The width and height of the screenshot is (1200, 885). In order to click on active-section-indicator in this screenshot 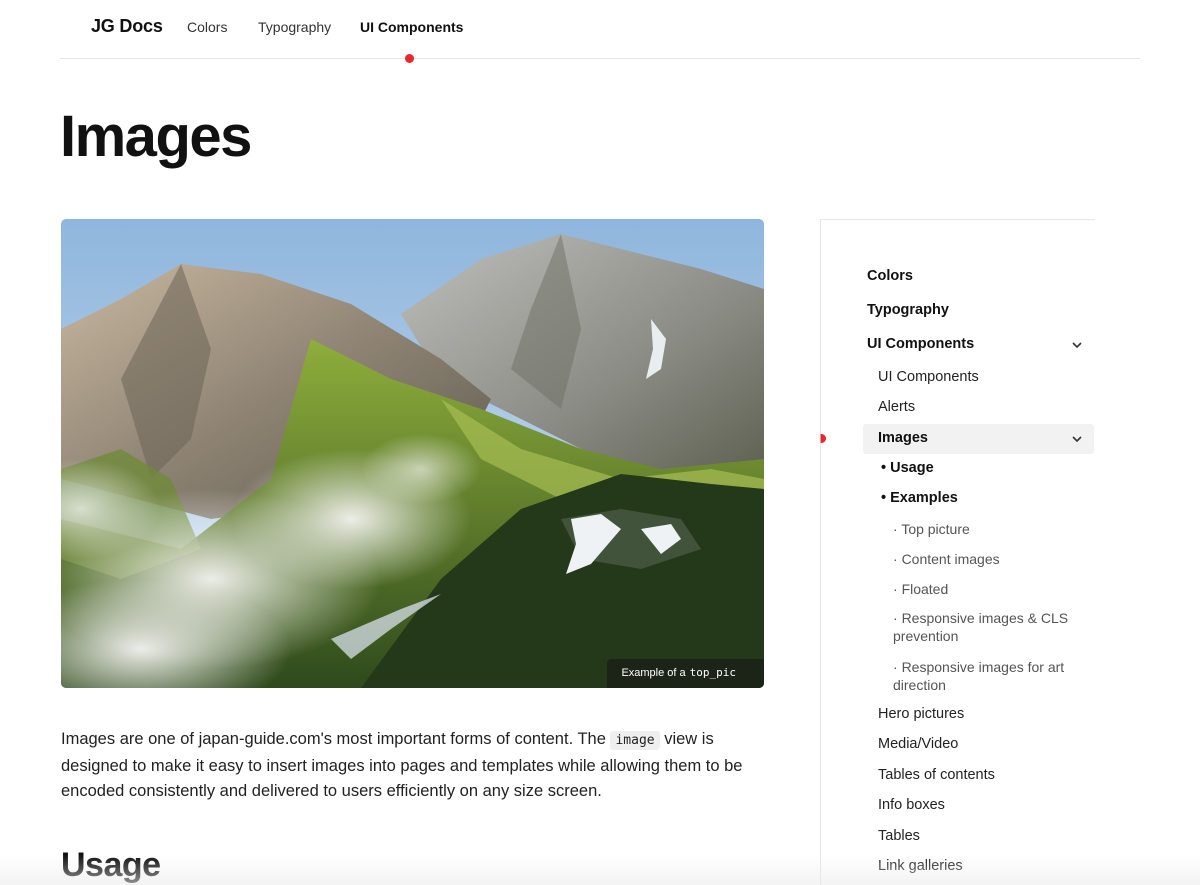, I will do `click(823, 438)`.